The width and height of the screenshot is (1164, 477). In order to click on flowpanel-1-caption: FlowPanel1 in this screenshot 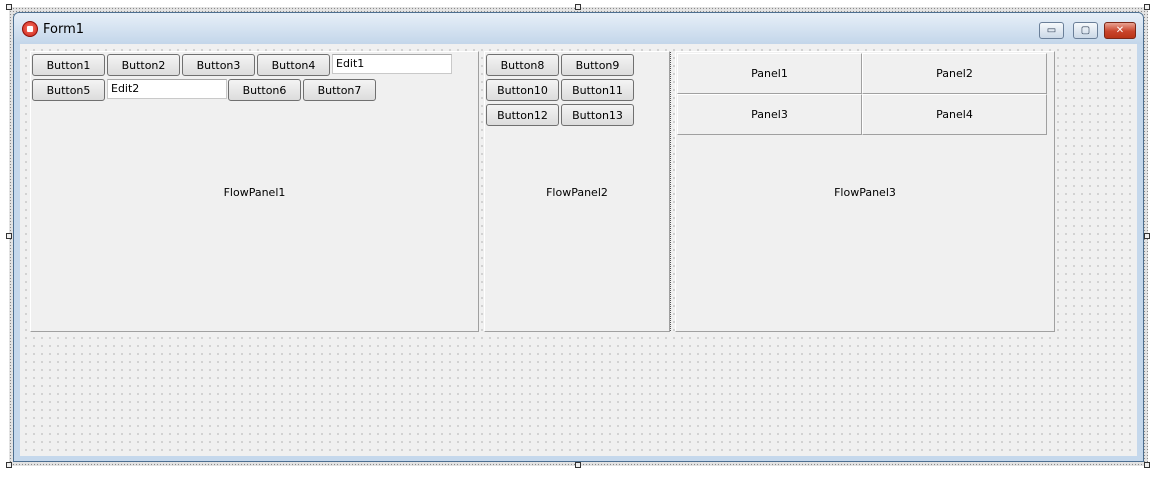, I will do `click(254, 192)`.